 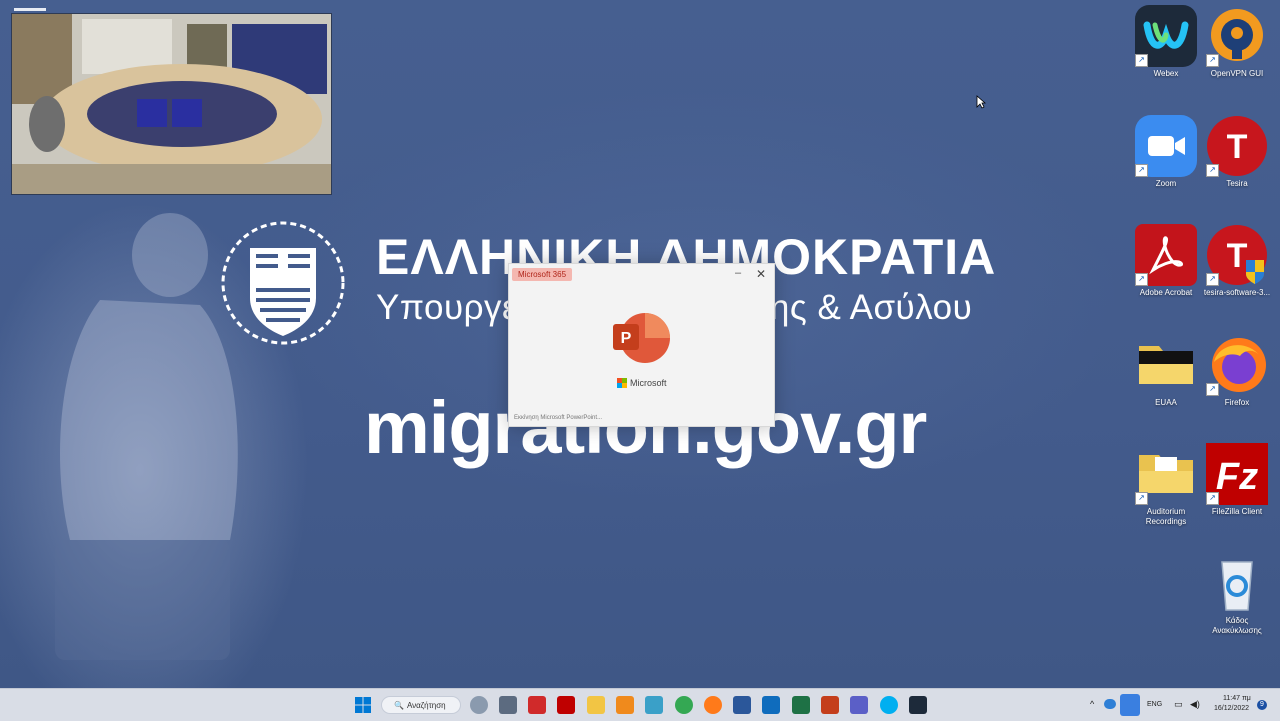 What do you see at coordinates (1262, 705) in the screenshot?
I see `notification-badge: 9` at bounding box center [1262, 705].